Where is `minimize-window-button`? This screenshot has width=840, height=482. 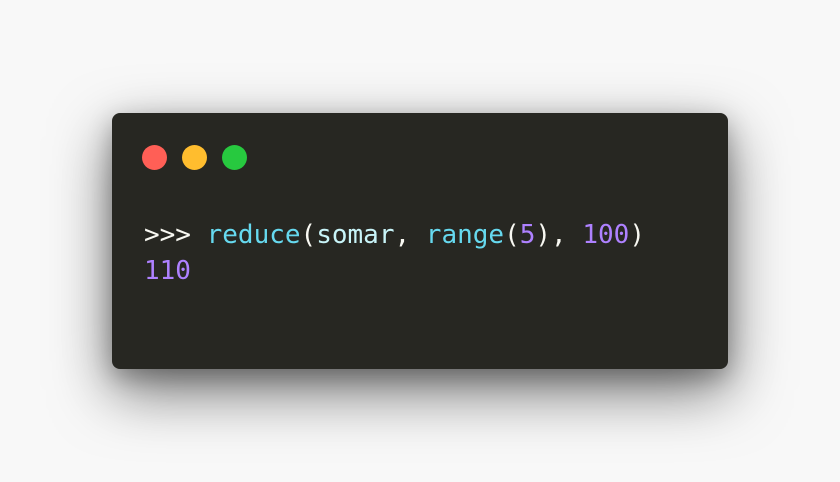 minimize-window-button is located at coordinates (194, 157).